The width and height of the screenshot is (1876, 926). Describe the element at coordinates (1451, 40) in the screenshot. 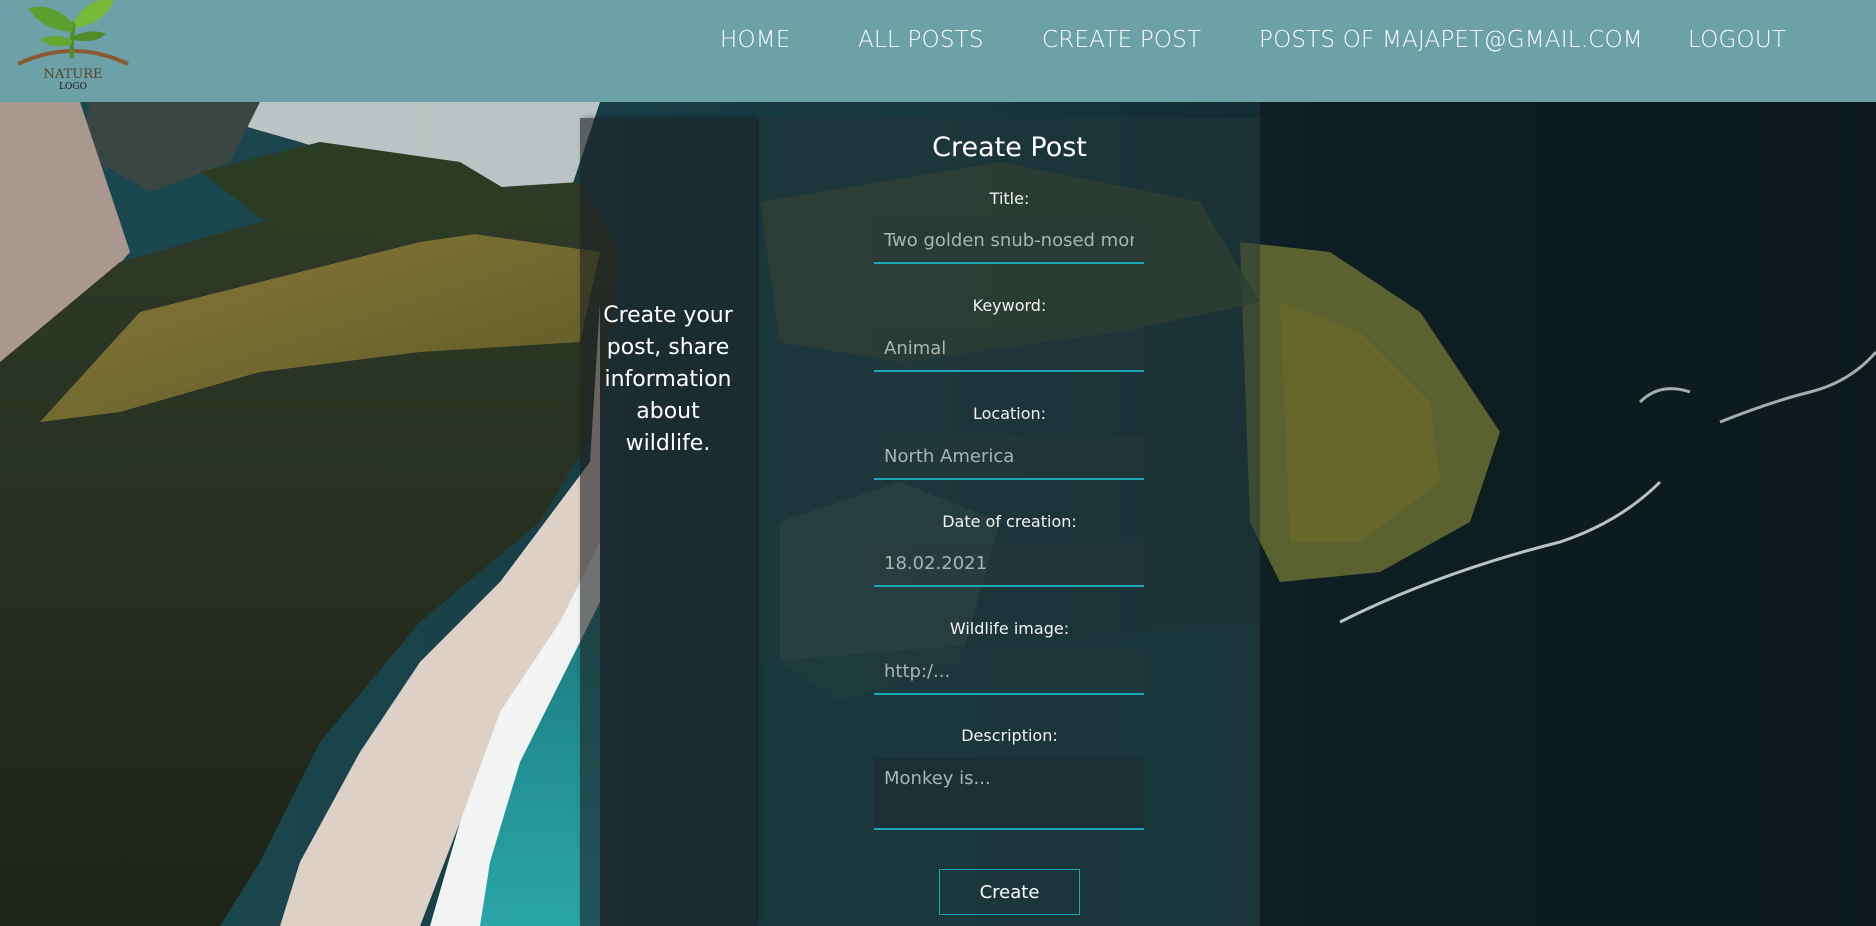

I see `nav-my-posts: POSTS OF MAJAPET@GMAIL.COM` at that location.